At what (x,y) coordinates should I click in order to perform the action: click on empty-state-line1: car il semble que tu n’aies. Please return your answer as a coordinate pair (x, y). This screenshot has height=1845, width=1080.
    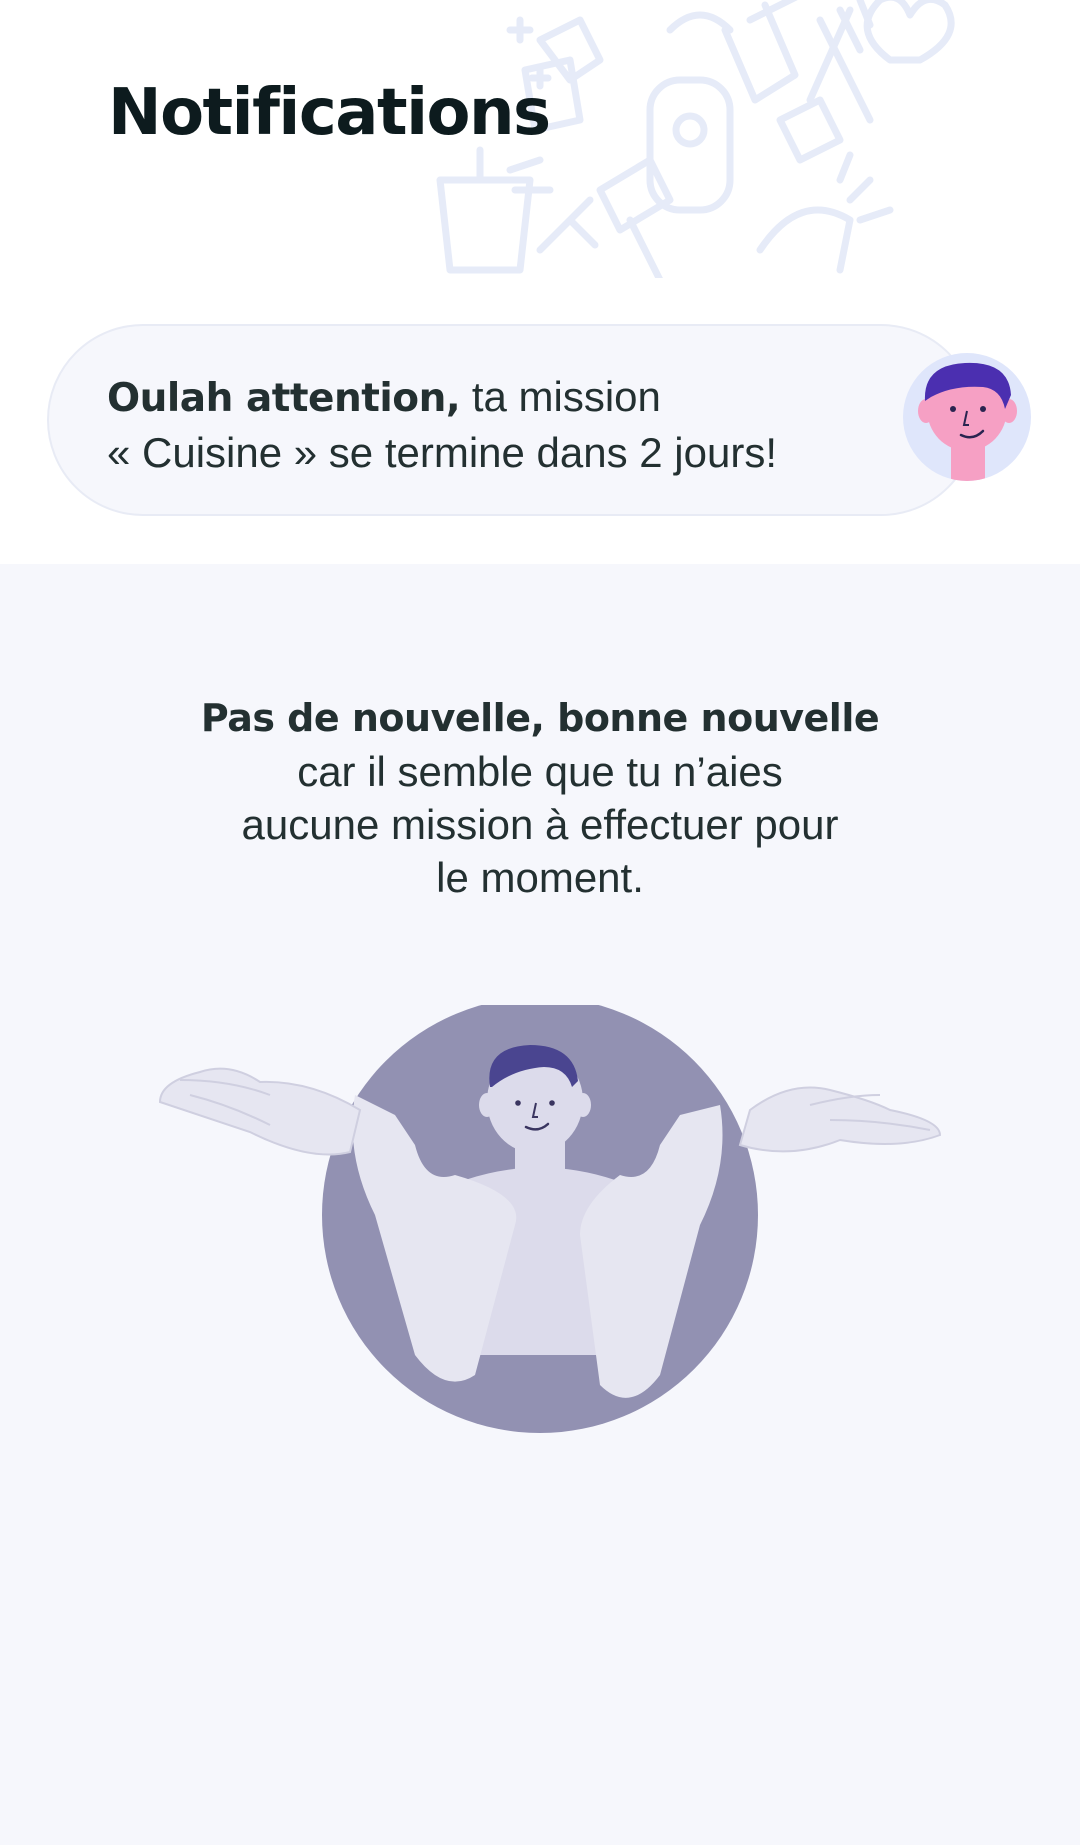
    Looking at the image, I should click on (540, 771).